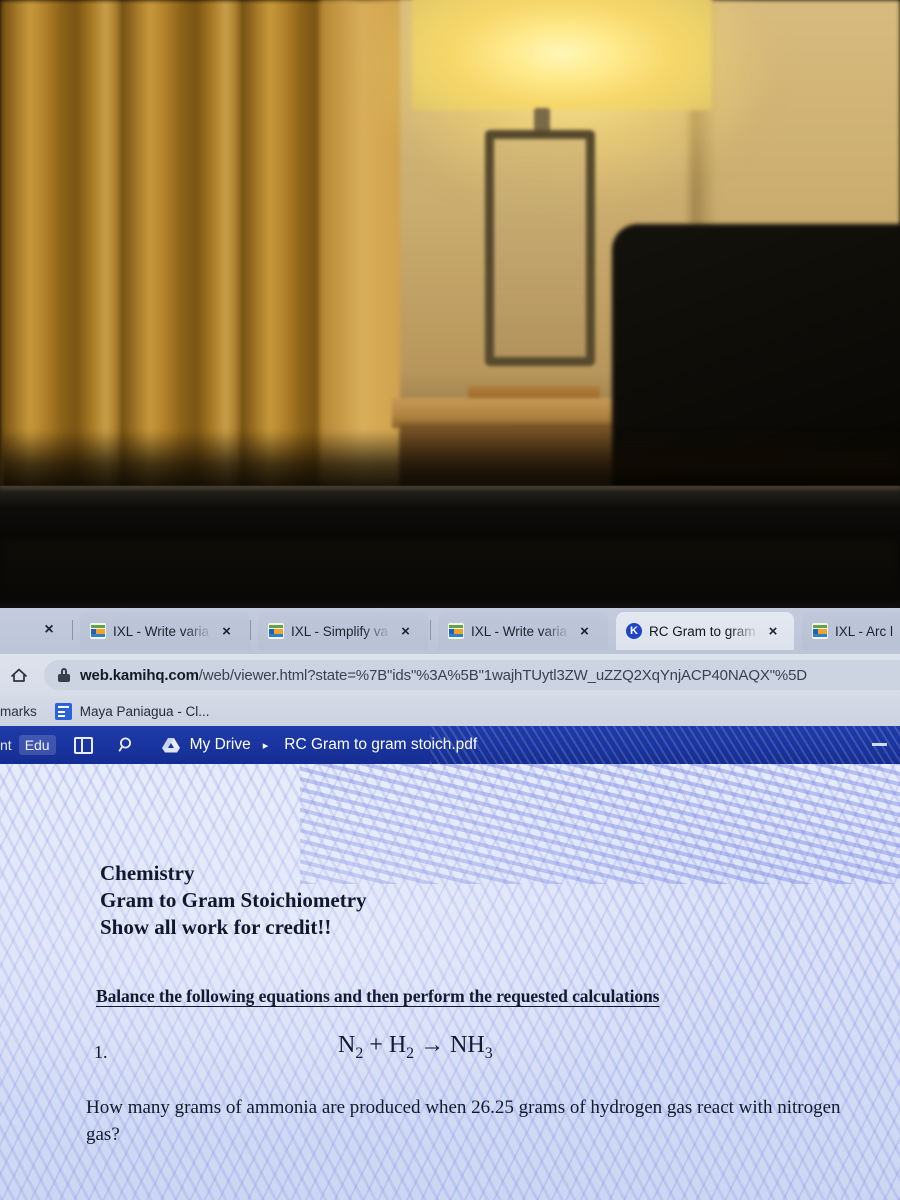 The height and width of the screenshot is (1200, 900). Describe the element at coordinates (879, 744) in the screenshot. I see `minimize-icon` at that location.